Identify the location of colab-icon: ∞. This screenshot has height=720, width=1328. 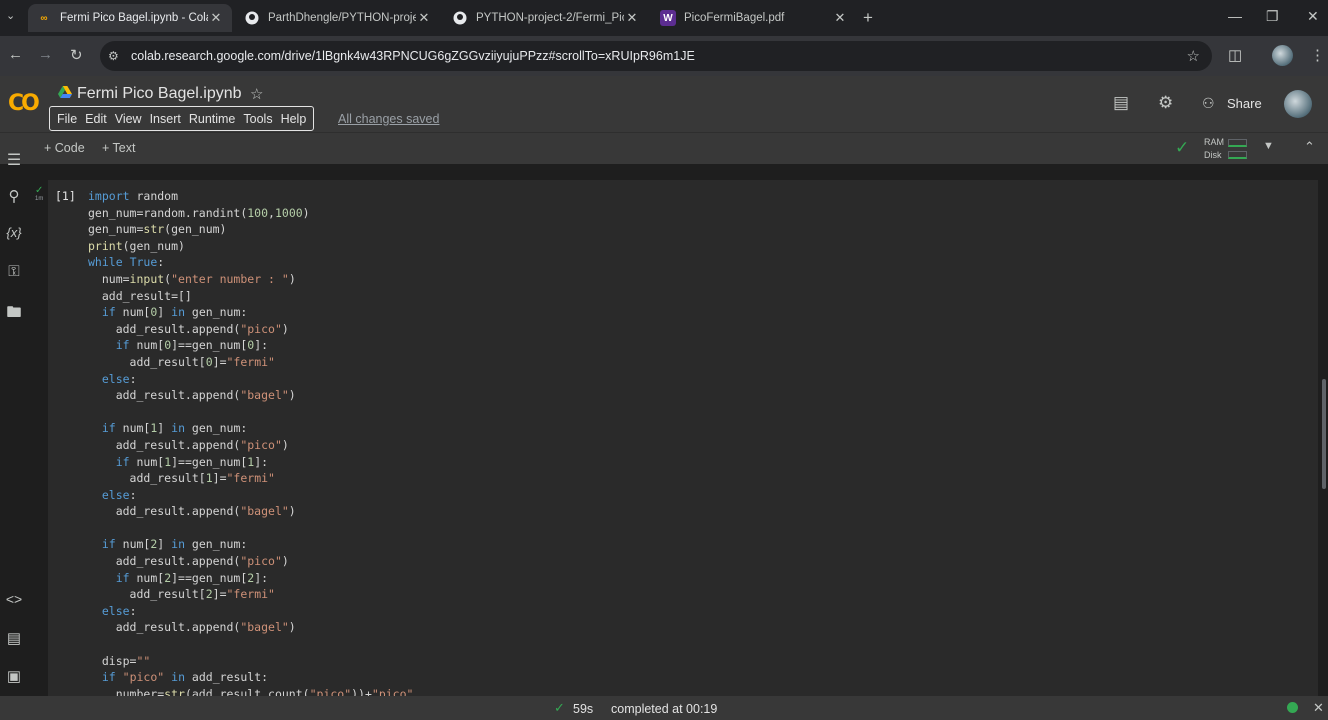
(44, 18).